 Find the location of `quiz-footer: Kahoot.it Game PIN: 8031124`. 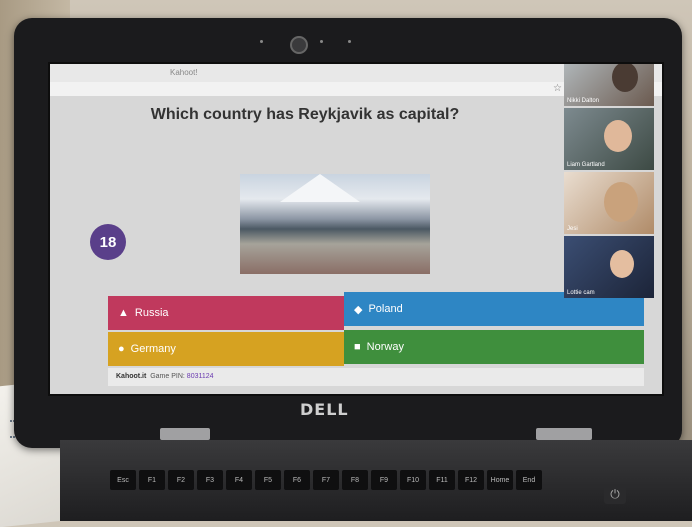

quiz-footer: Kahoot.it Game PIN: 8031124 is located at coordinates (376, 377).